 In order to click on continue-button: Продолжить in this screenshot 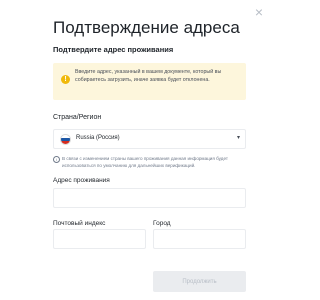, I will do `click(199, 281)`.